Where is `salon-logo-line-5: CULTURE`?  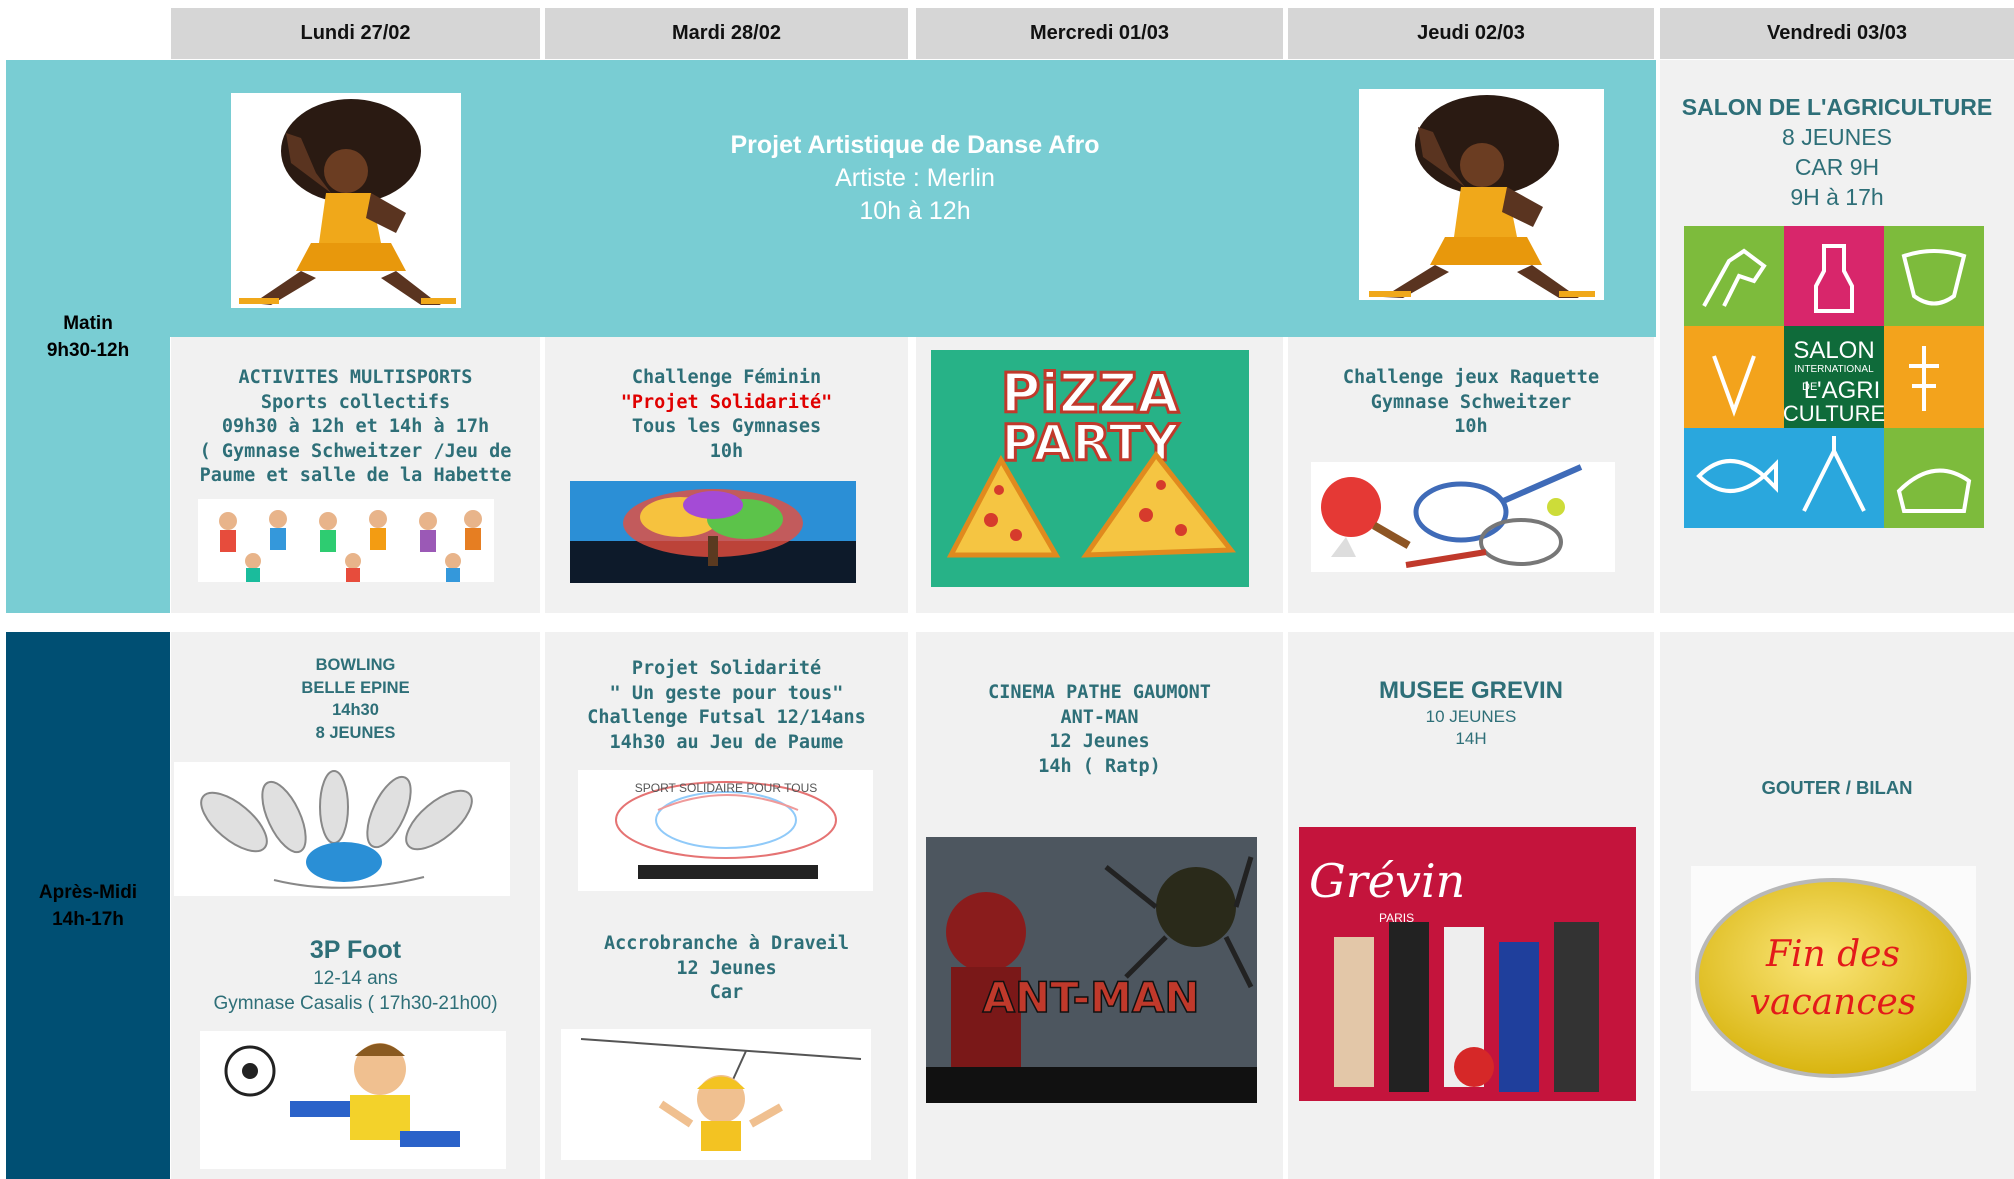 salon-logo-line-5: CULTURE is located at coordinates (1834, 413).